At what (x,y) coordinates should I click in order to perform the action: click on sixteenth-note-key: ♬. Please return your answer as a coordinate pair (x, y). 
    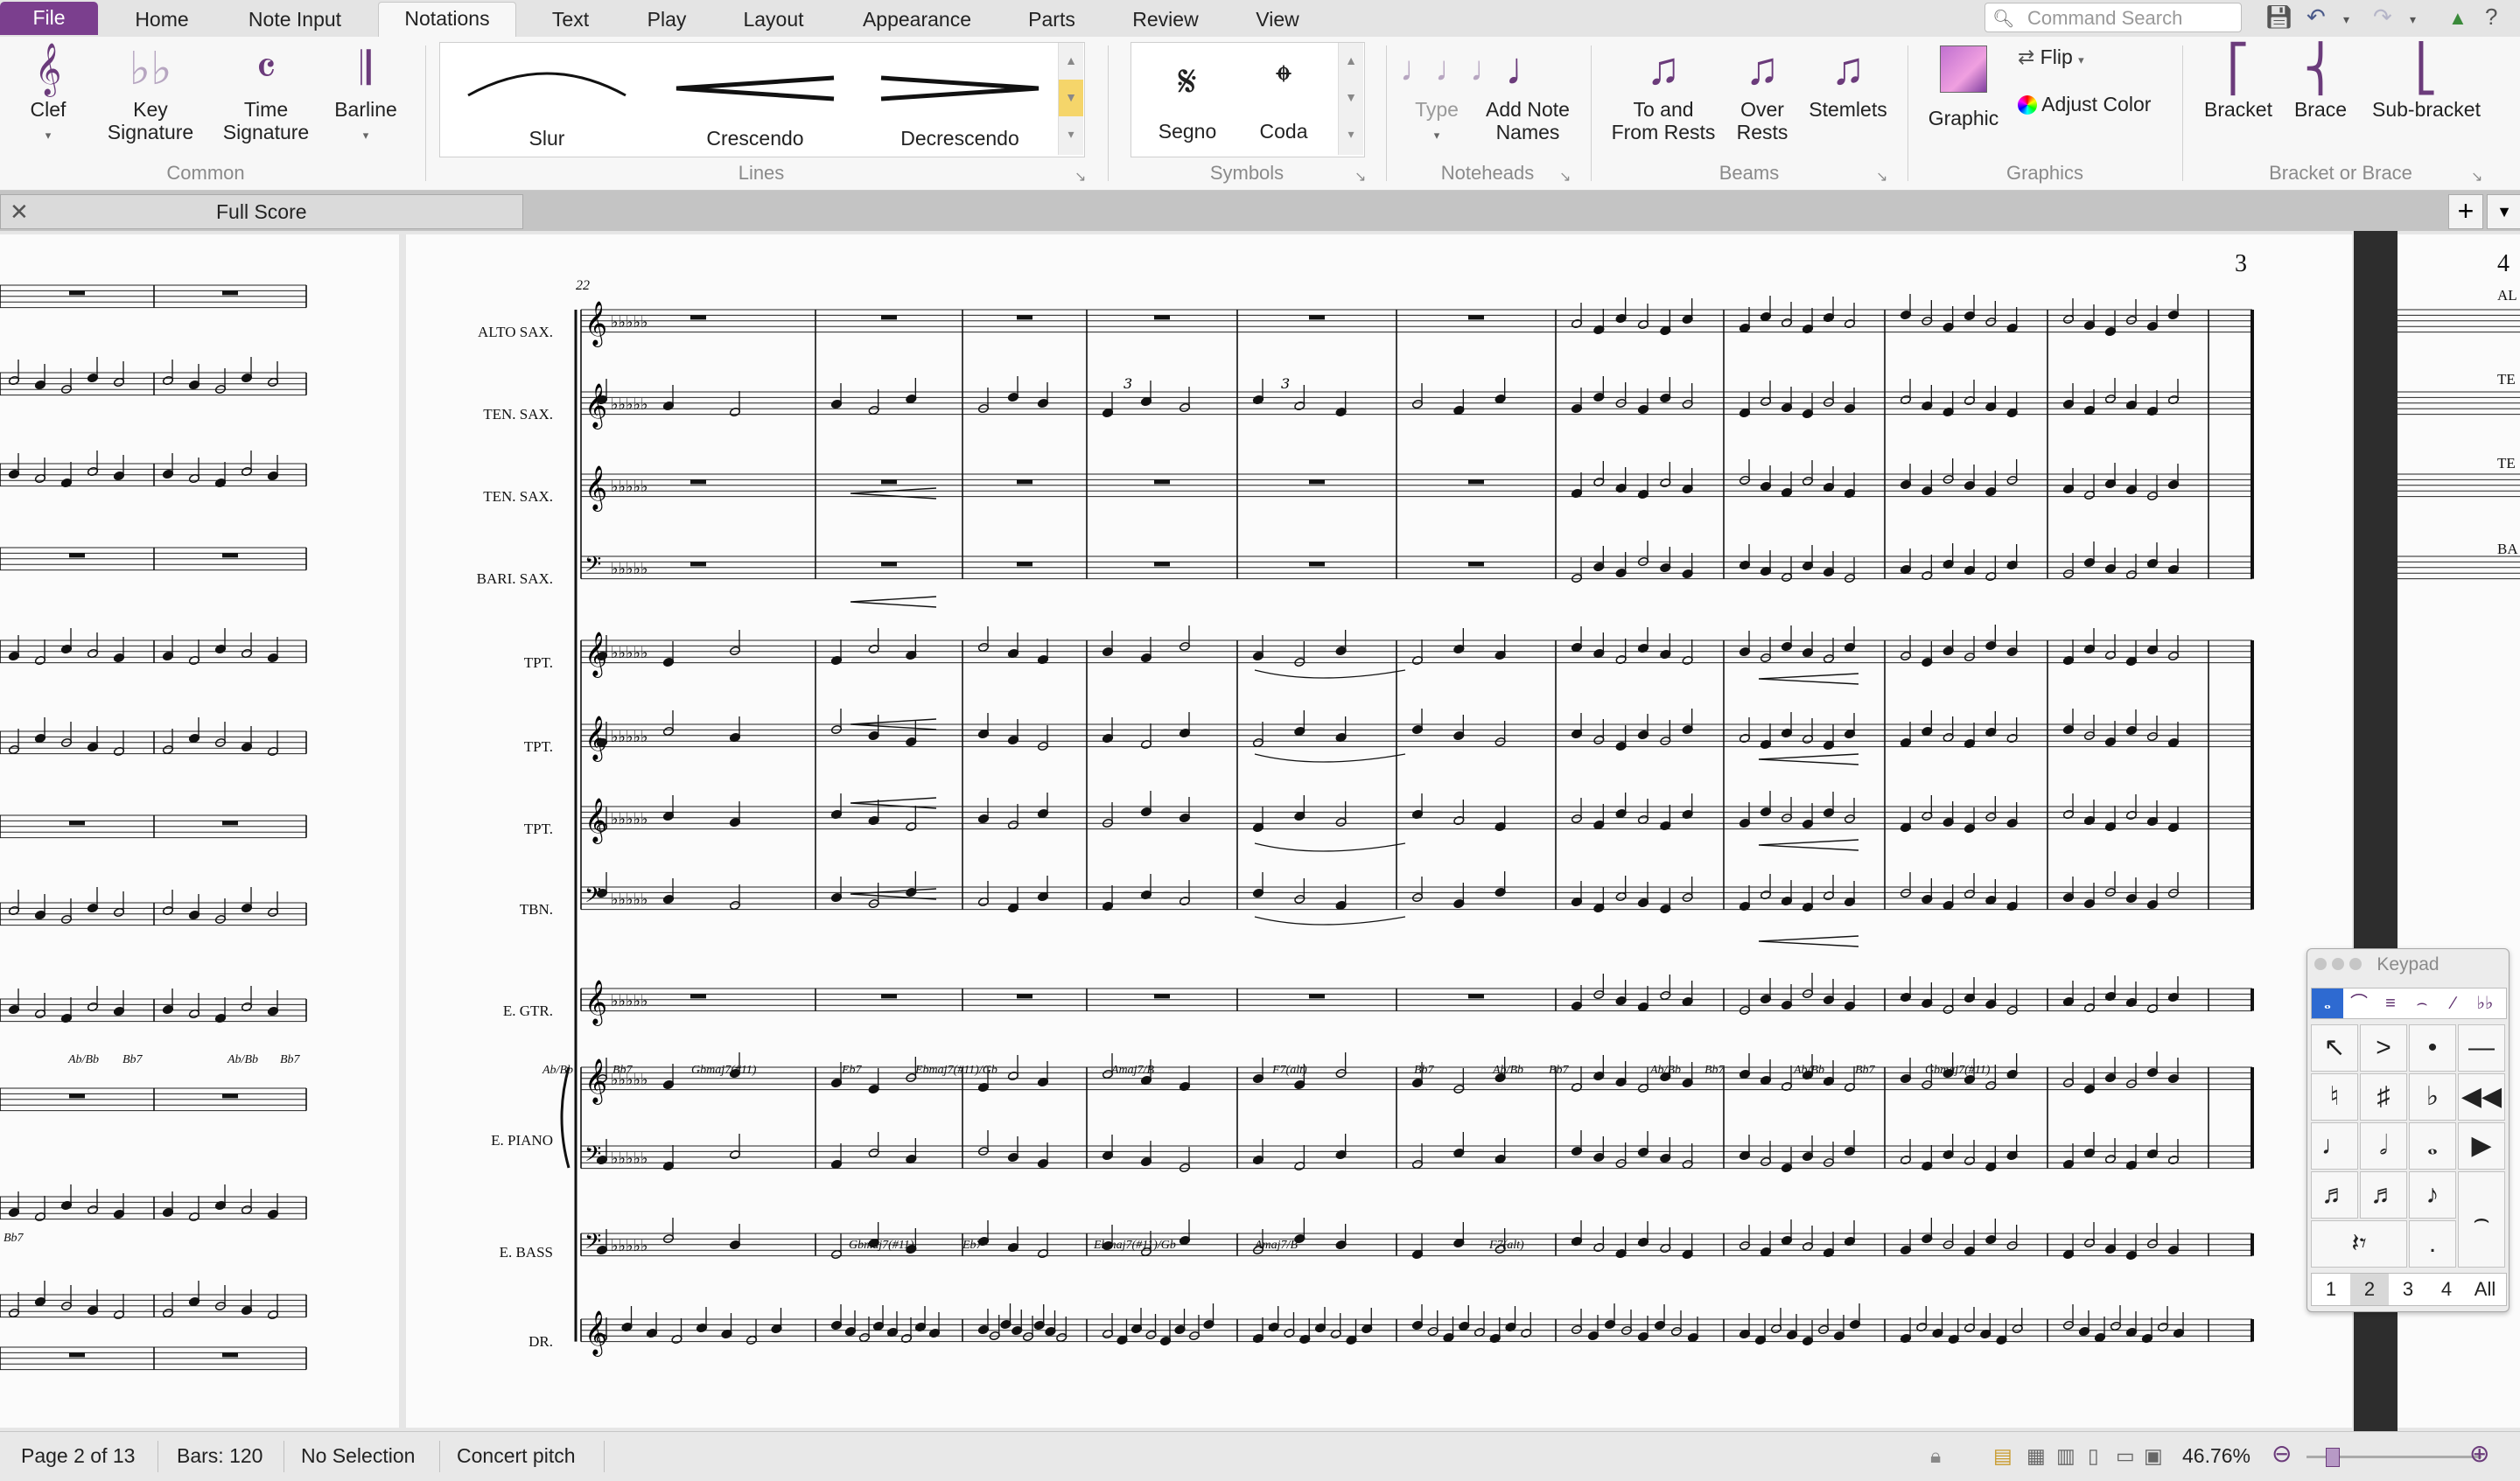
    Looking at the image, I should click on (2334, 1195).